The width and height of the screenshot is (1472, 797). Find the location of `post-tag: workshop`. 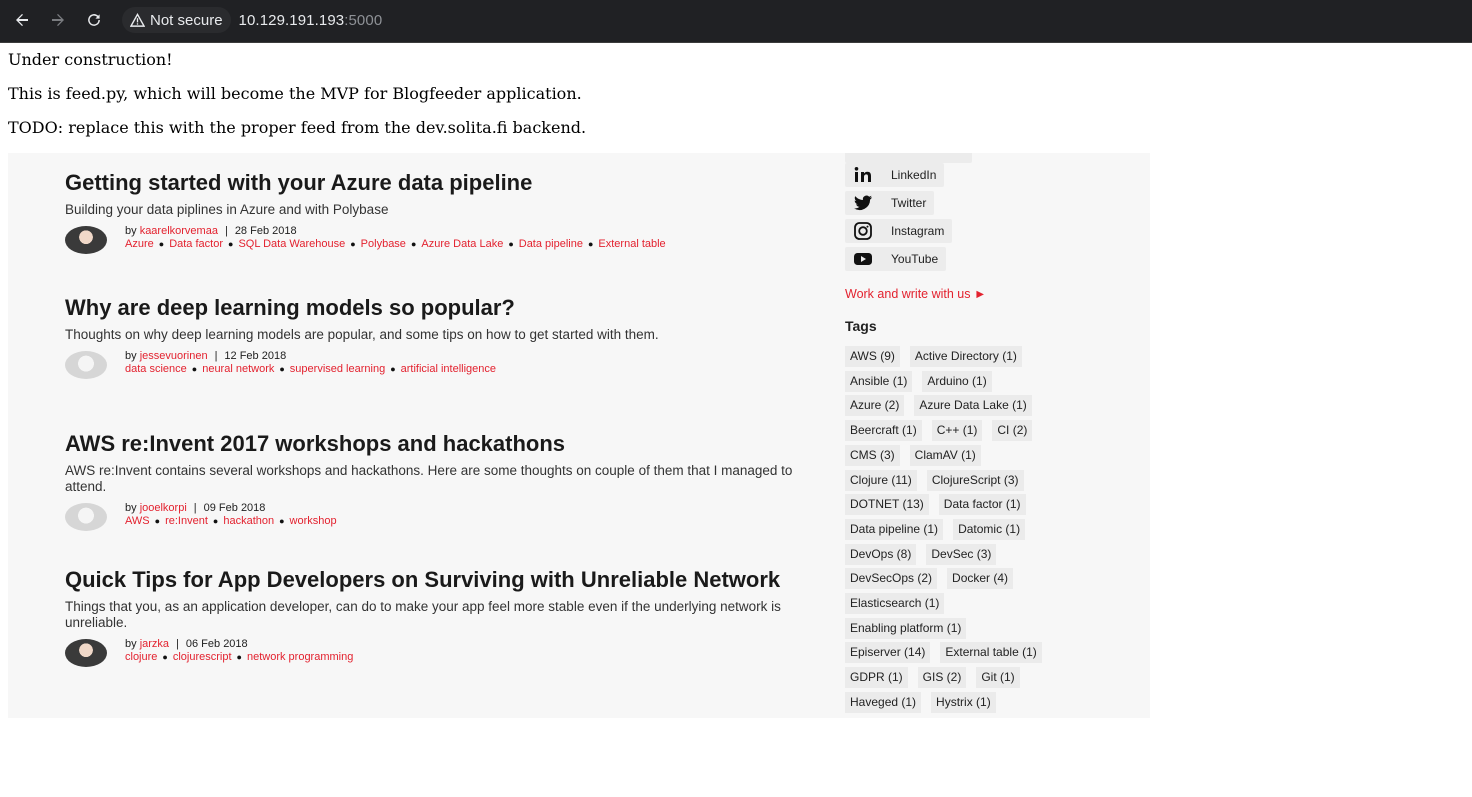

post-tag: workshop is located at coordinates (313, 521).